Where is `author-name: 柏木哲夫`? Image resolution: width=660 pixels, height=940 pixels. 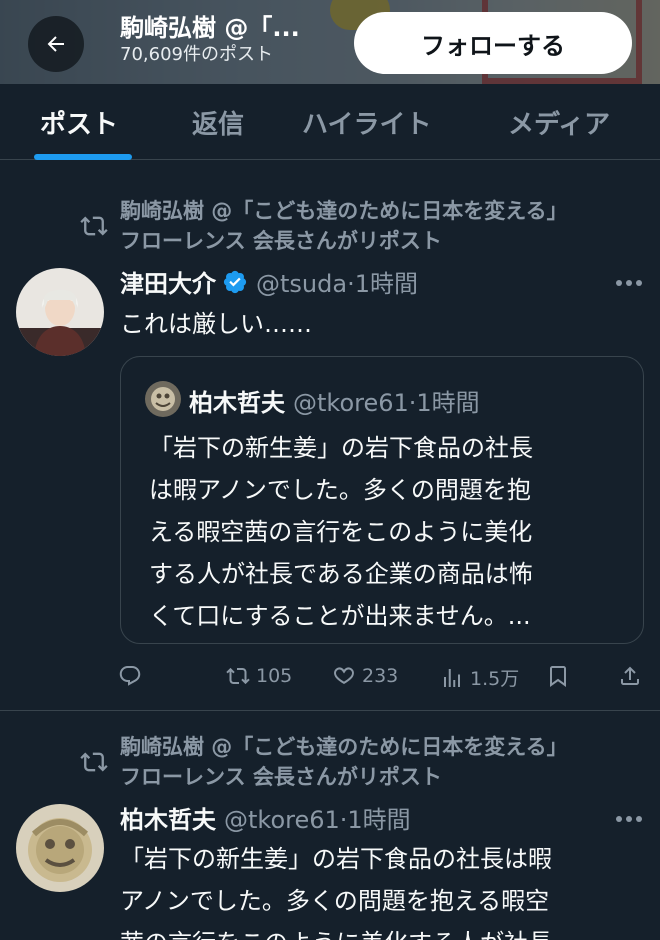 author-name: 柏木哲夫 is located at coordinates (168, 817).